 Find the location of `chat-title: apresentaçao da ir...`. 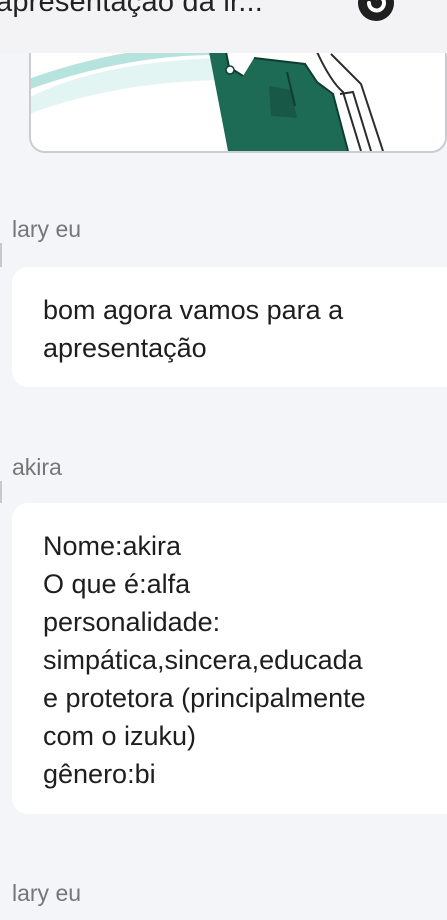

chat-title: apresentaçao da ir... is located at coordinates (131, 9).